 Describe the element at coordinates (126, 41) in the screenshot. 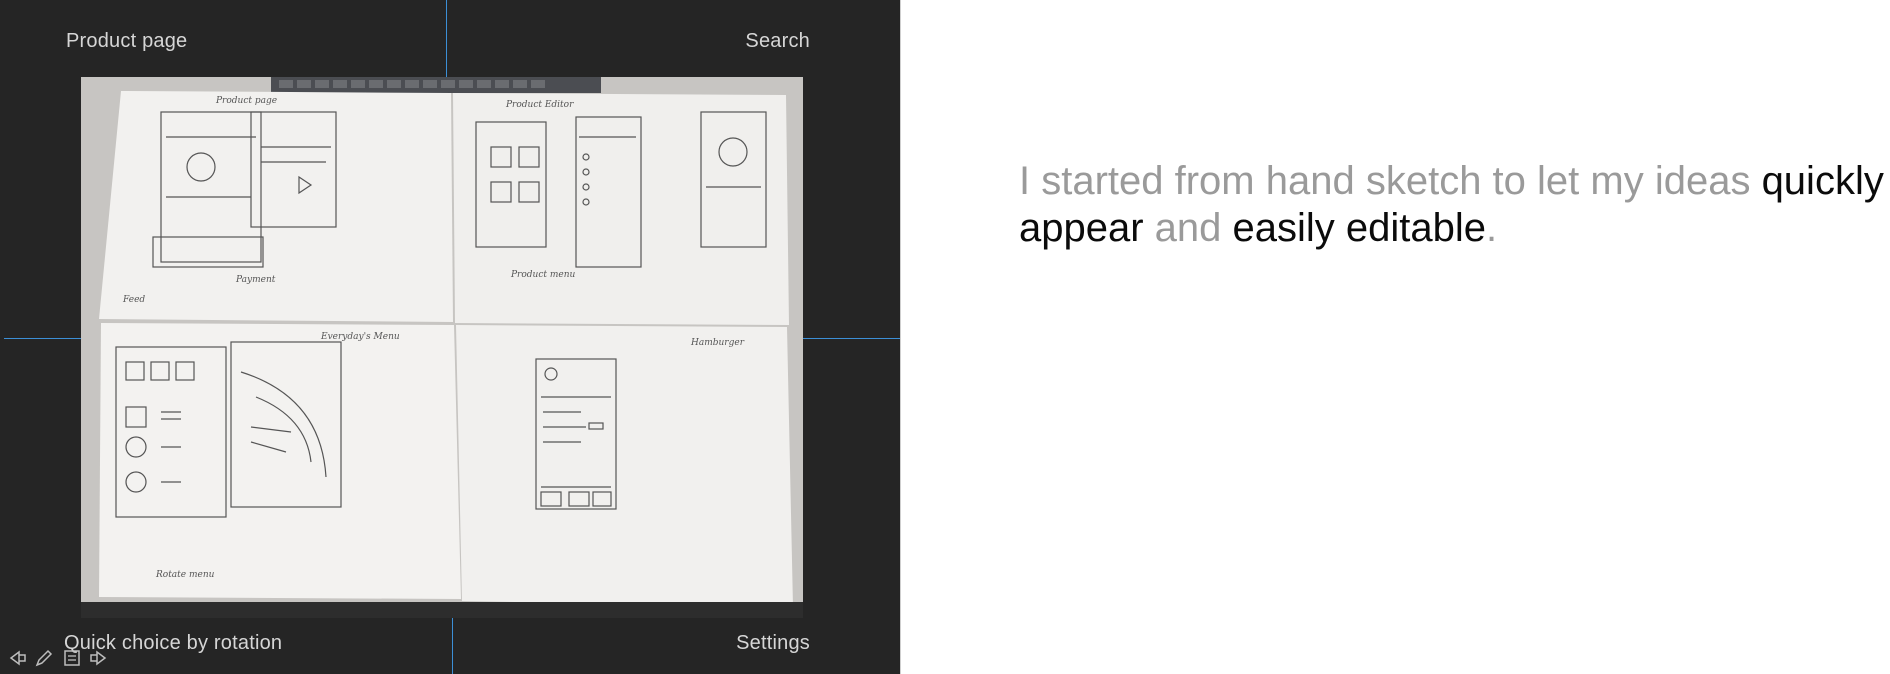

I see `label-product-page: Product page` at that location.